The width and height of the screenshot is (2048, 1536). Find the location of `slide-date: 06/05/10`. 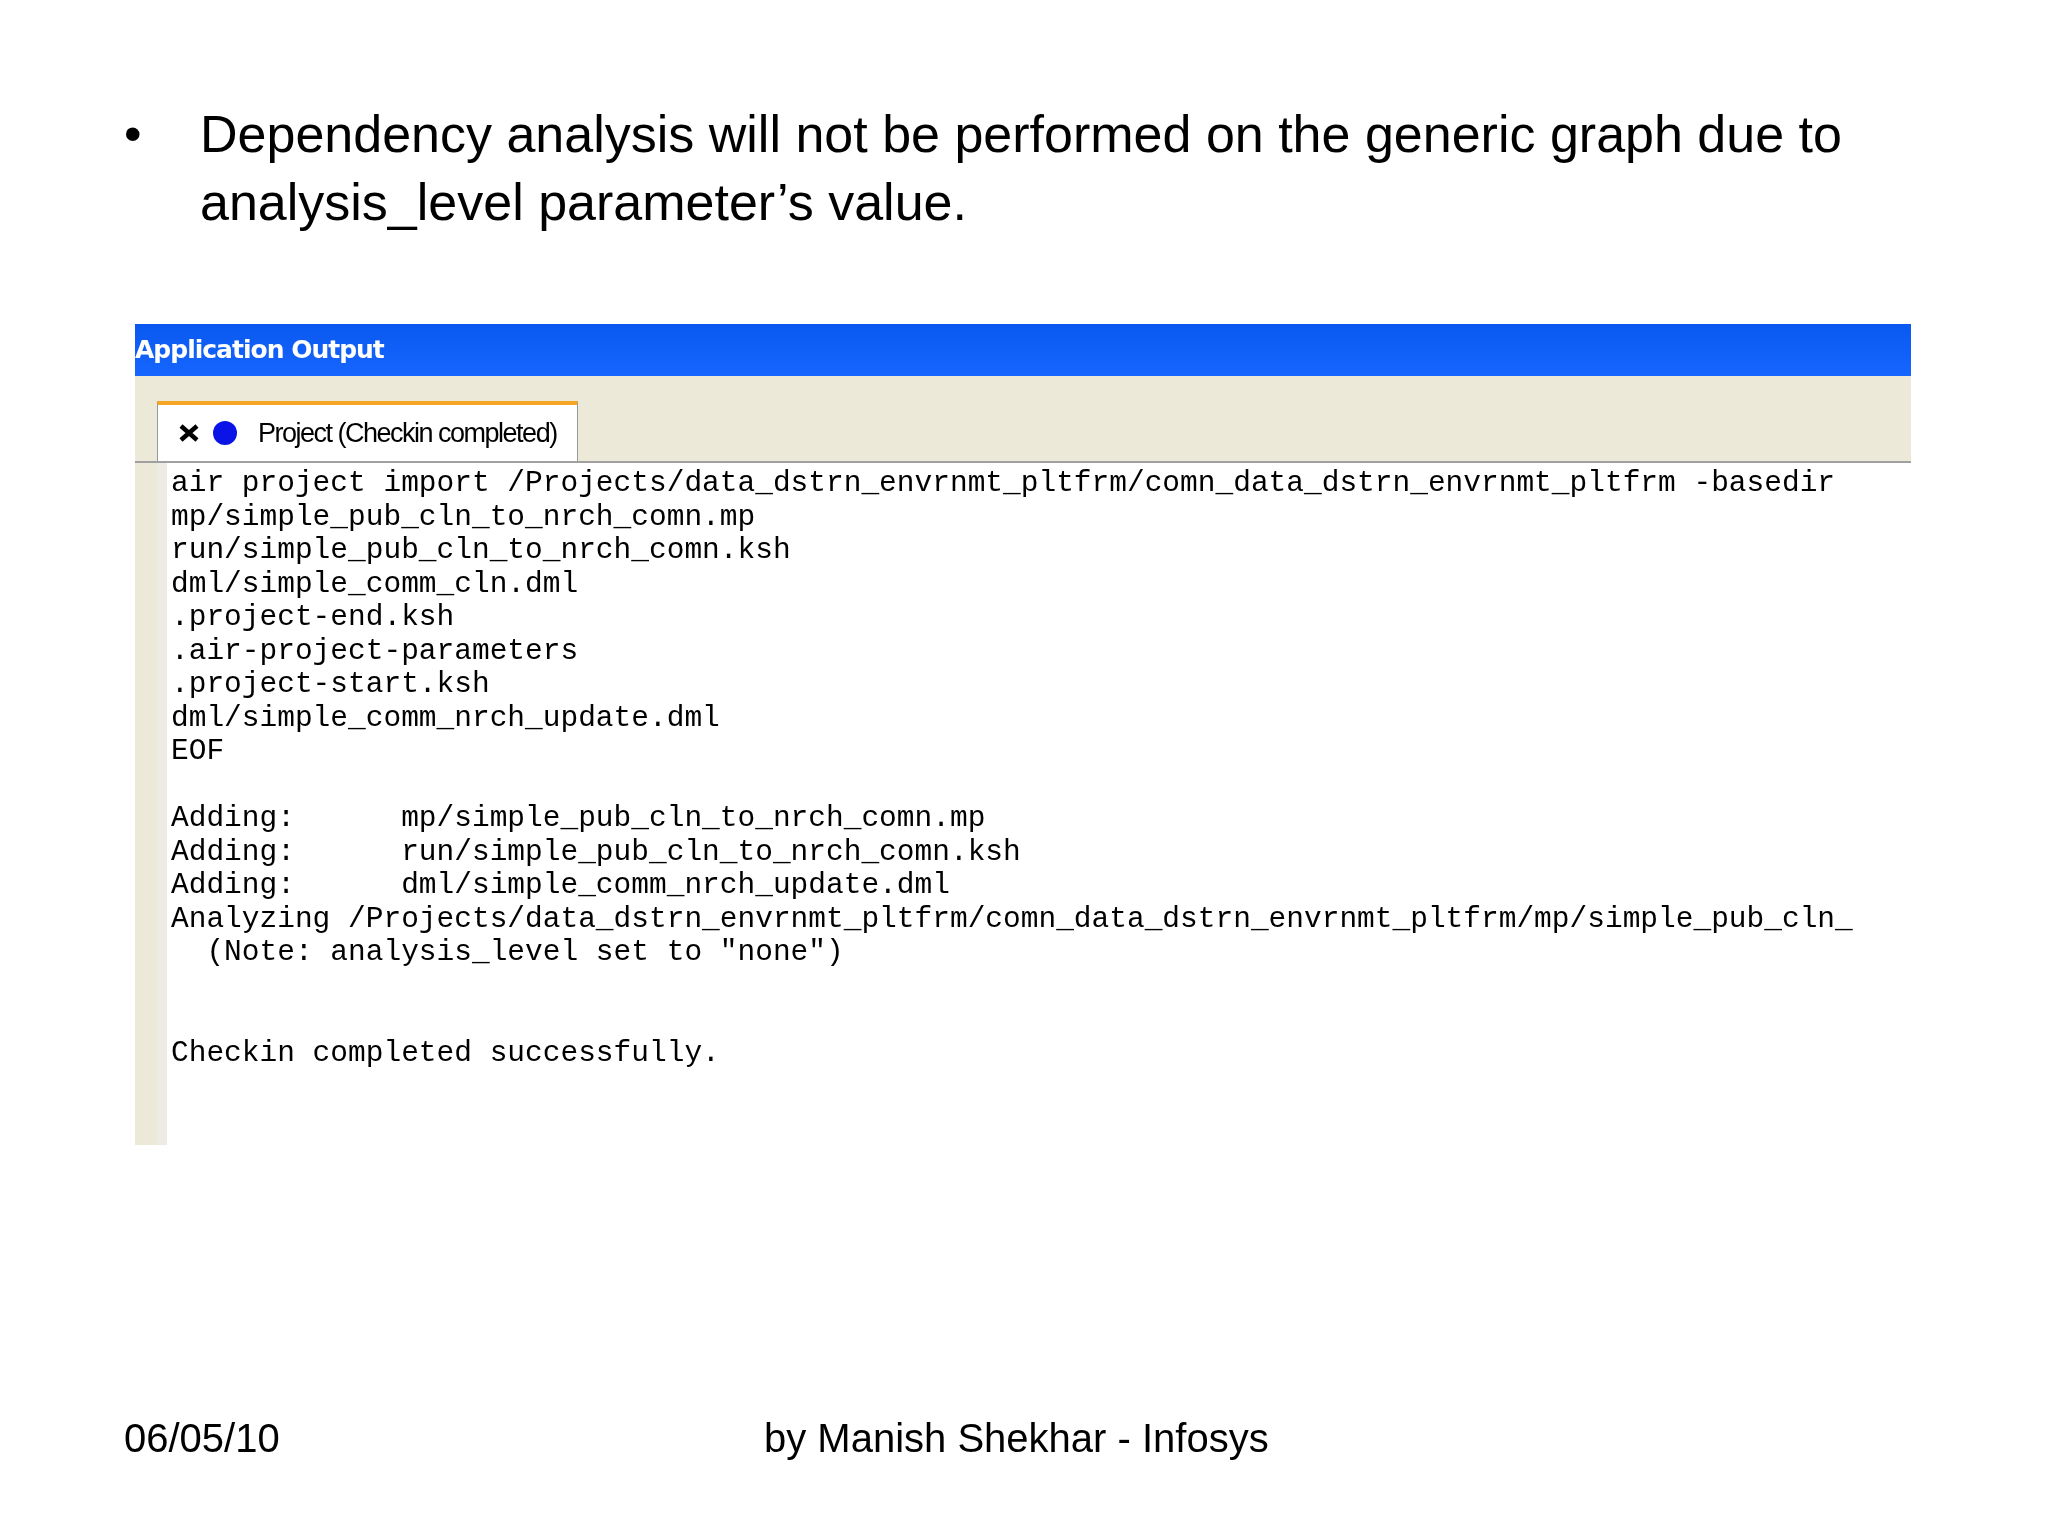

slide-date: 06/05/10 is located at coordinates (202, 1438).